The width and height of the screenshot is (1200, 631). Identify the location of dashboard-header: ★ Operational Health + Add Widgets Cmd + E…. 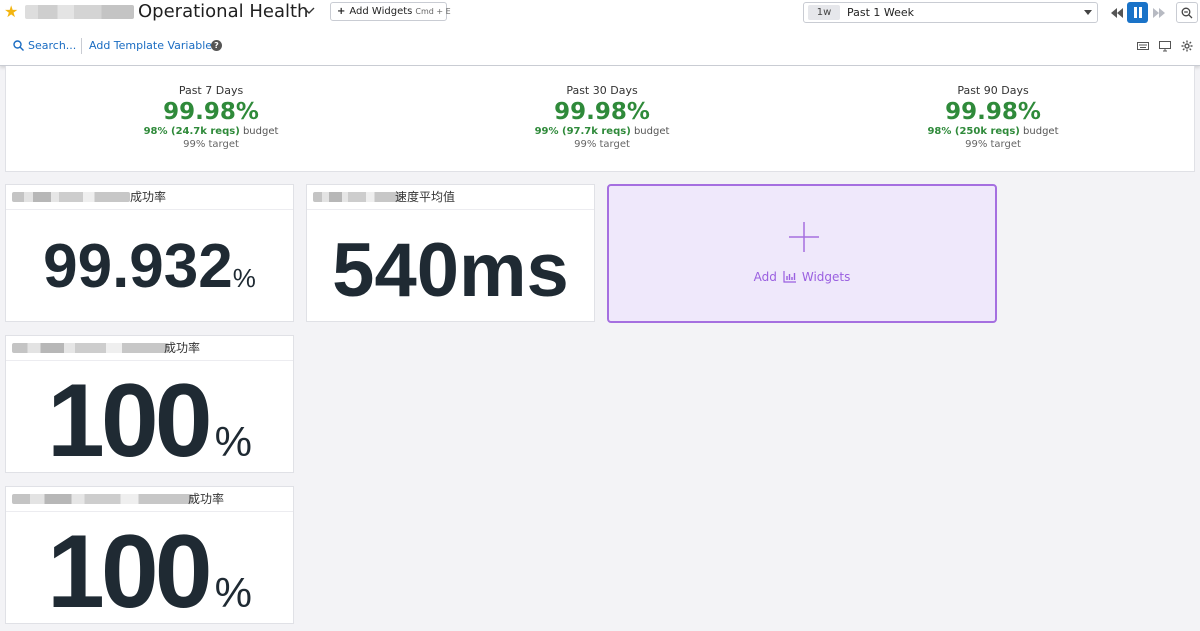
(600, 33).